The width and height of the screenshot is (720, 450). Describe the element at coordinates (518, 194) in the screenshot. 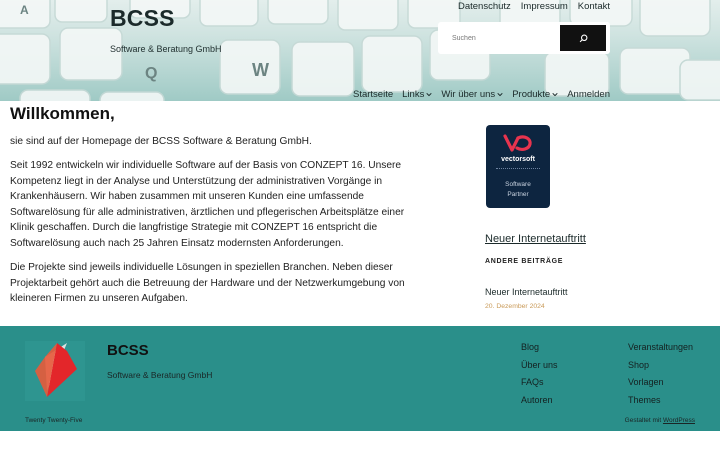

I see `badge-line-partner: Partner` at that location.